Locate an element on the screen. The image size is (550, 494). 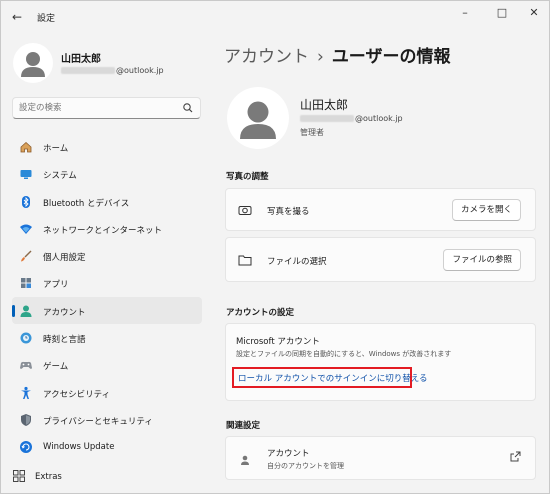
user-role: 管理者 is located at coordinates (312, 132).